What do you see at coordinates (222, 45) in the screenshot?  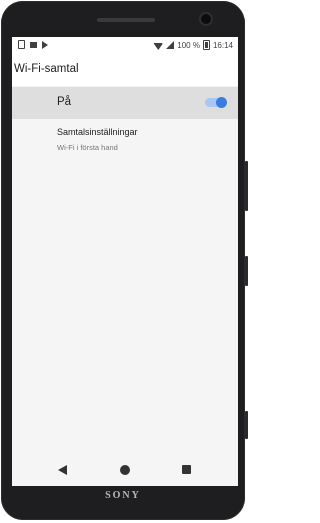 I see `clock: 16:14` at bounding box center [222, 45].